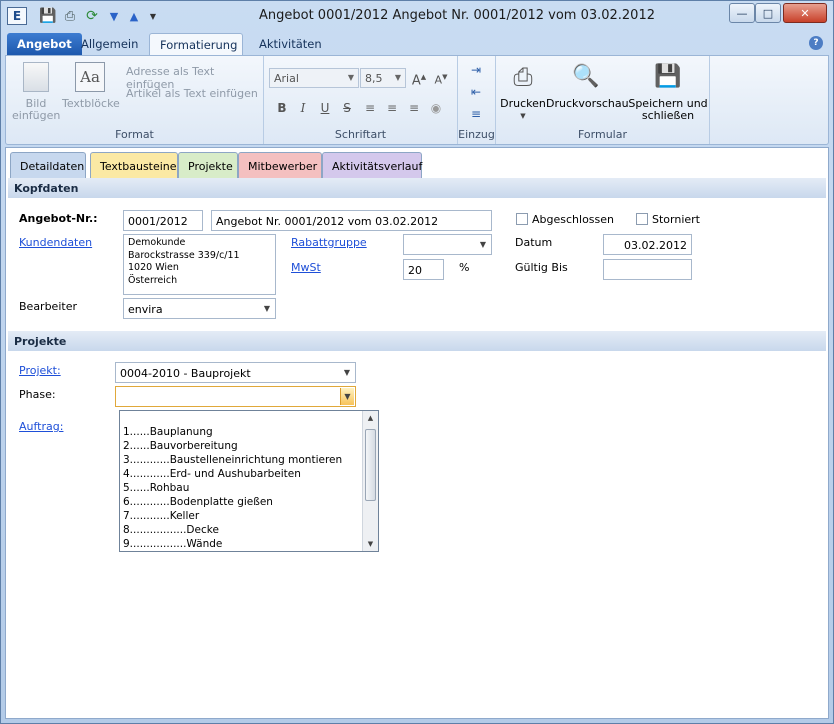  Describe the element at coordinates (370, 465) in the screenshot. I see `scrollbar-thumb` at that location.